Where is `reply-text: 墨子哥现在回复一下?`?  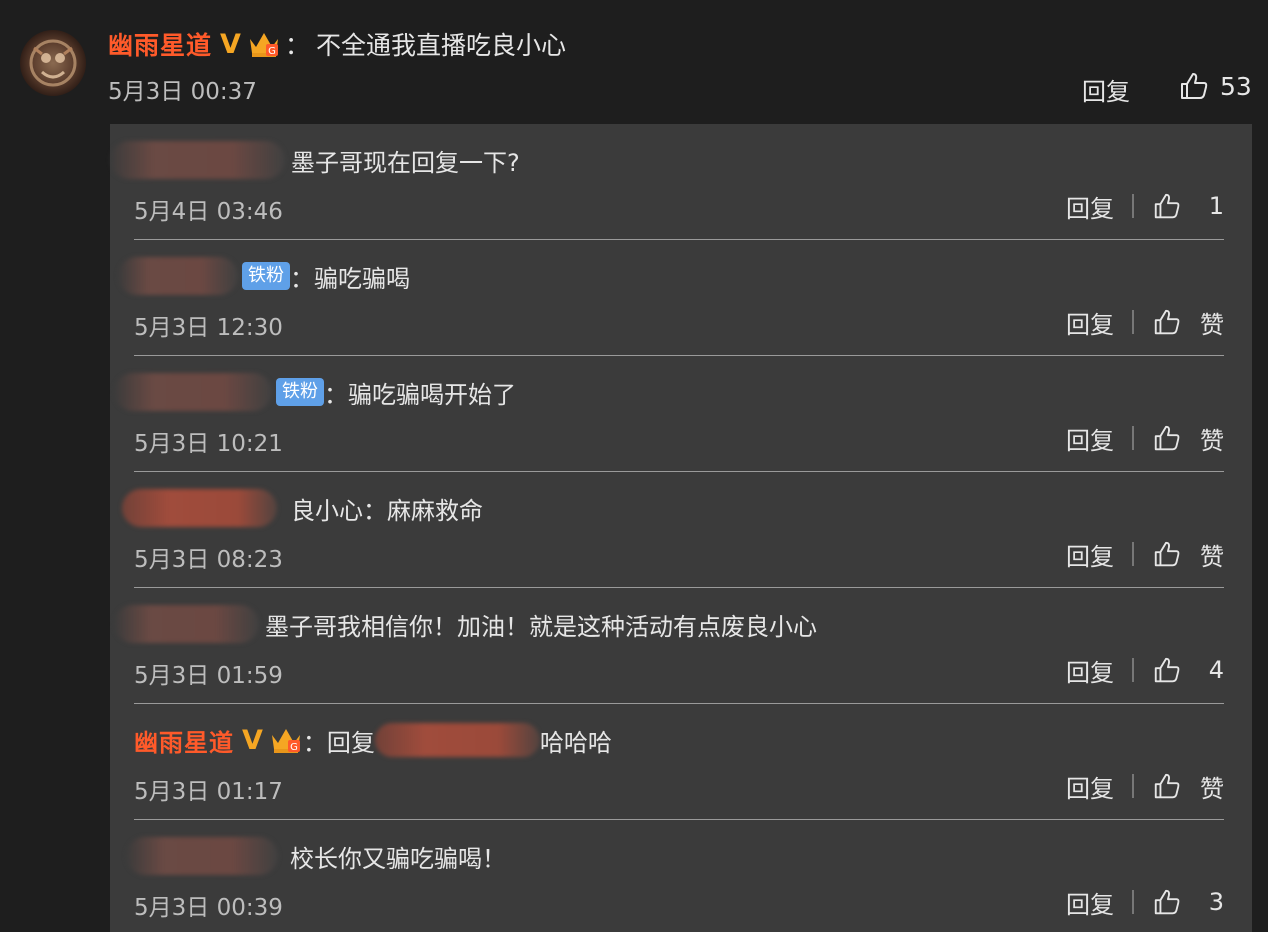
reply-text: 墨子哥现在回复一下? is located at coordinates (405, 162).